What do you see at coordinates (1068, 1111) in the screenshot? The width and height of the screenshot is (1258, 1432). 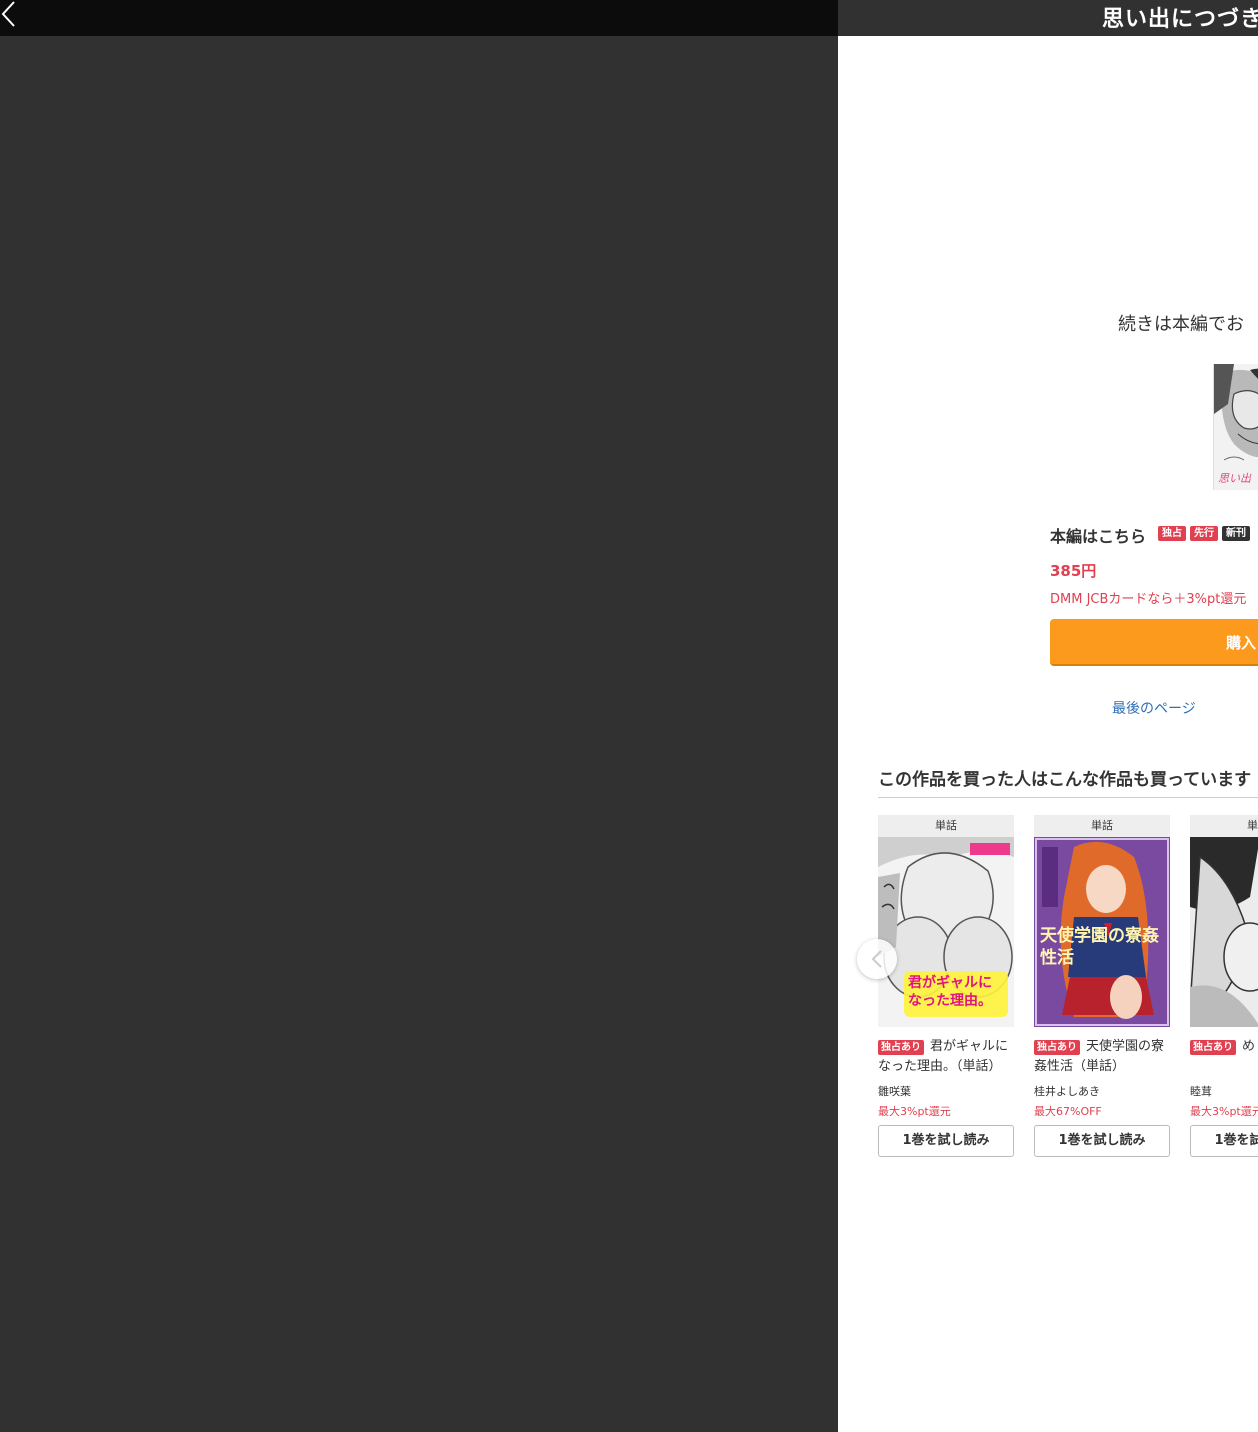 I see `card-promo: 最大67%OFF` at bounding box center [1068, 1111].